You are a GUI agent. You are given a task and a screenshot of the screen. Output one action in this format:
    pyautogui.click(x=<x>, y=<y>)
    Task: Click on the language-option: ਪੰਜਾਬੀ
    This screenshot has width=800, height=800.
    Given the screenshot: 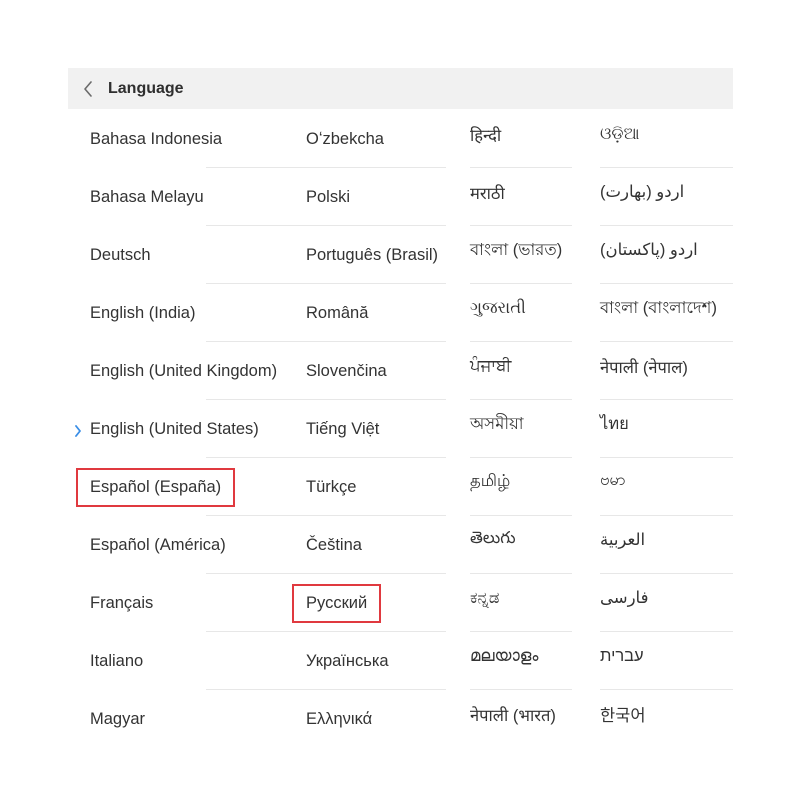 What is the action you would take?
    pyautogui.click(x=521, y=371)
    